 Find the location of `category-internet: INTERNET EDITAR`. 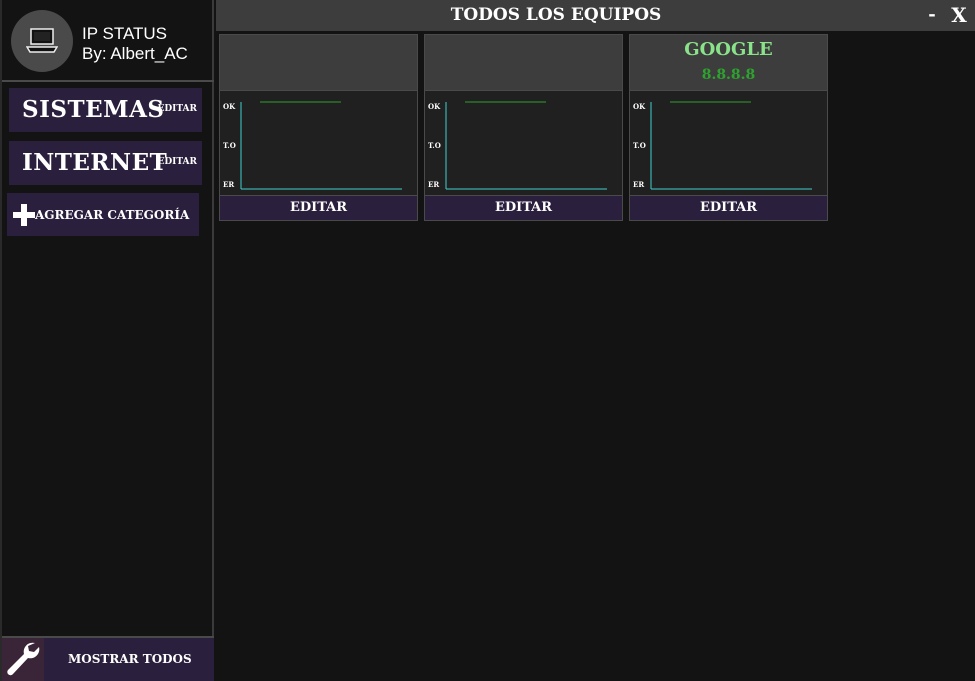

category-internet: INTERNET EDITAR is located at coordinates (105, 163).